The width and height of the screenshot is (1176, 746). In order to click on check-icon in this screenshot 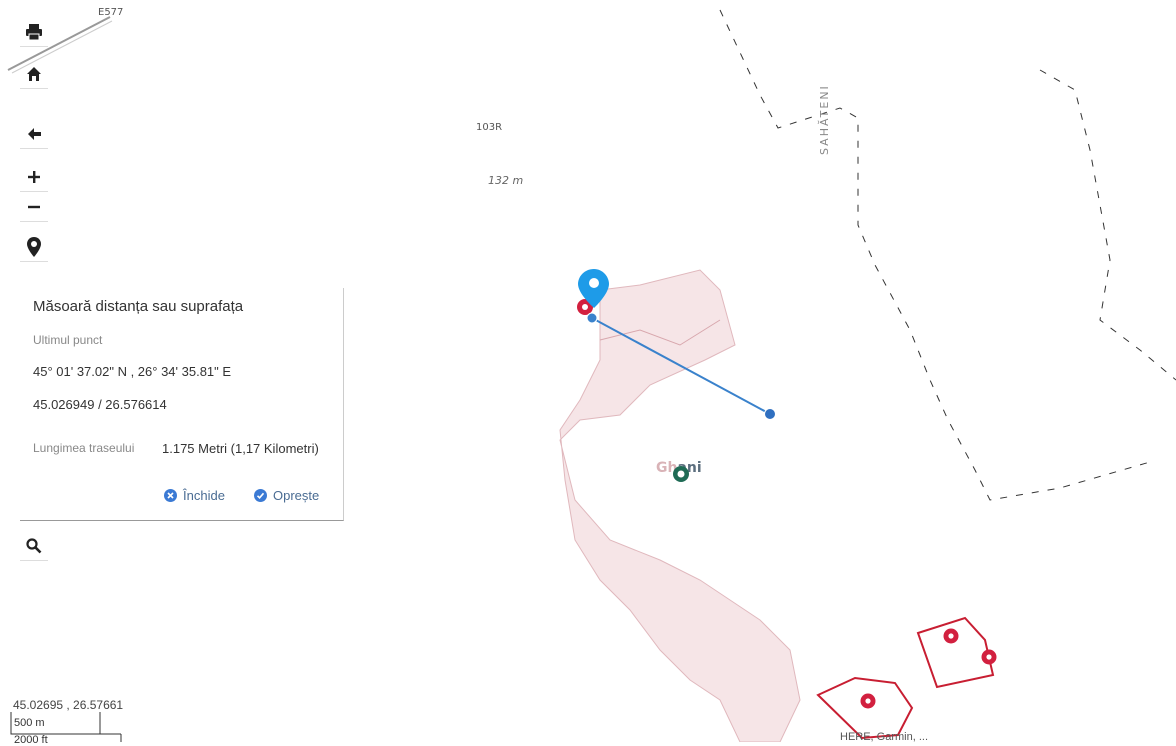, I will do `click(260, 495)`.